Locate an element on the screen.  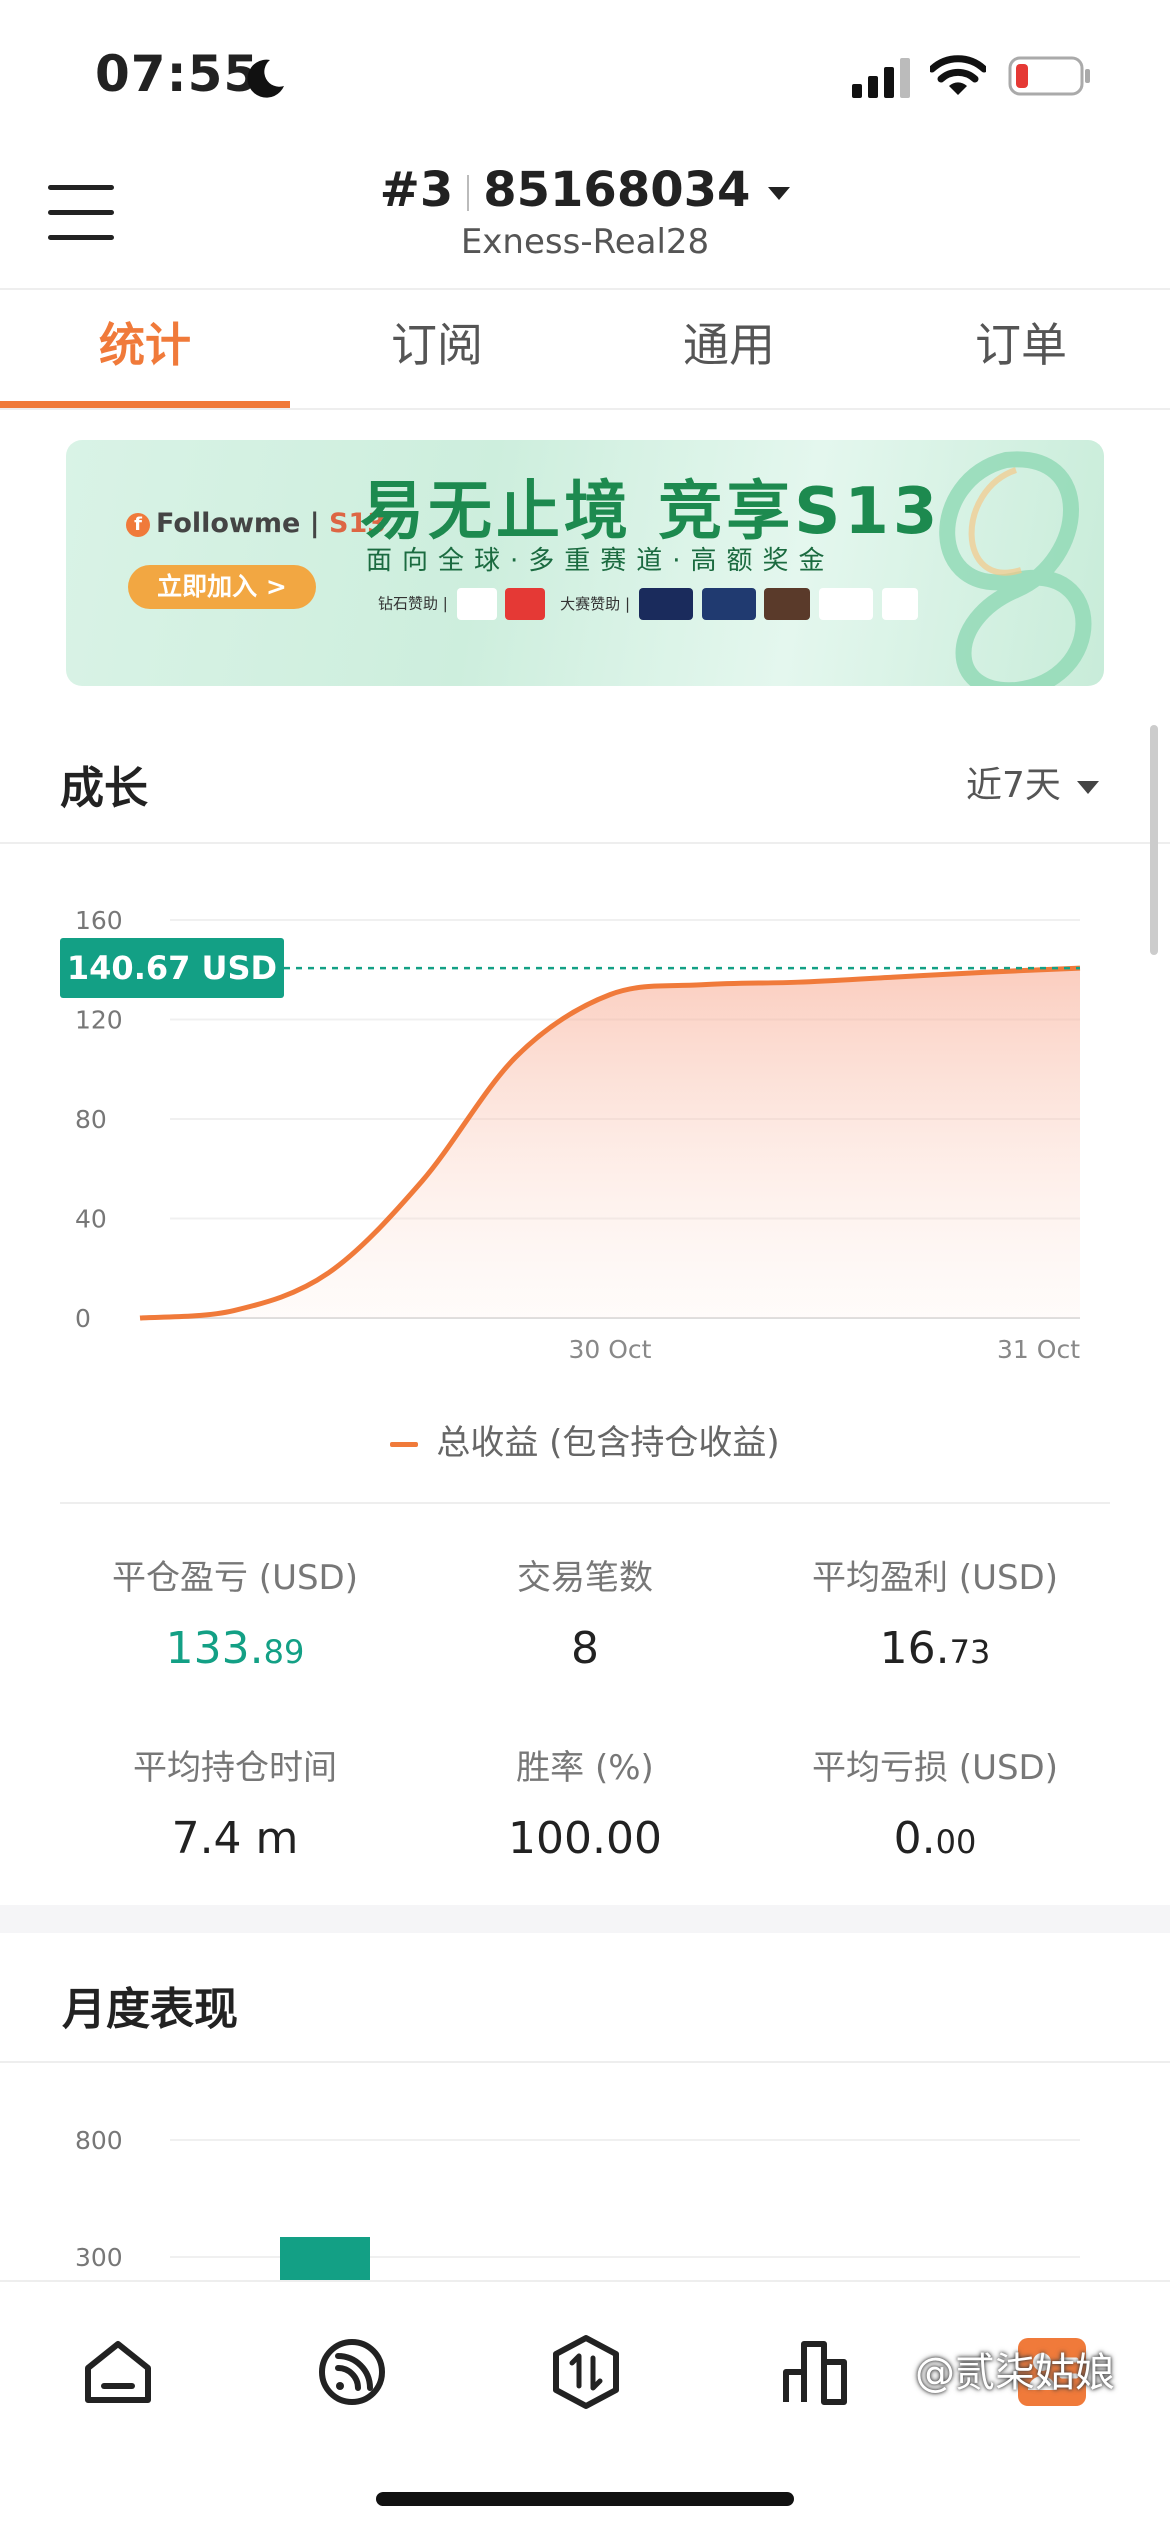
cellular-signal-icon is located at coordinates (881, 78).